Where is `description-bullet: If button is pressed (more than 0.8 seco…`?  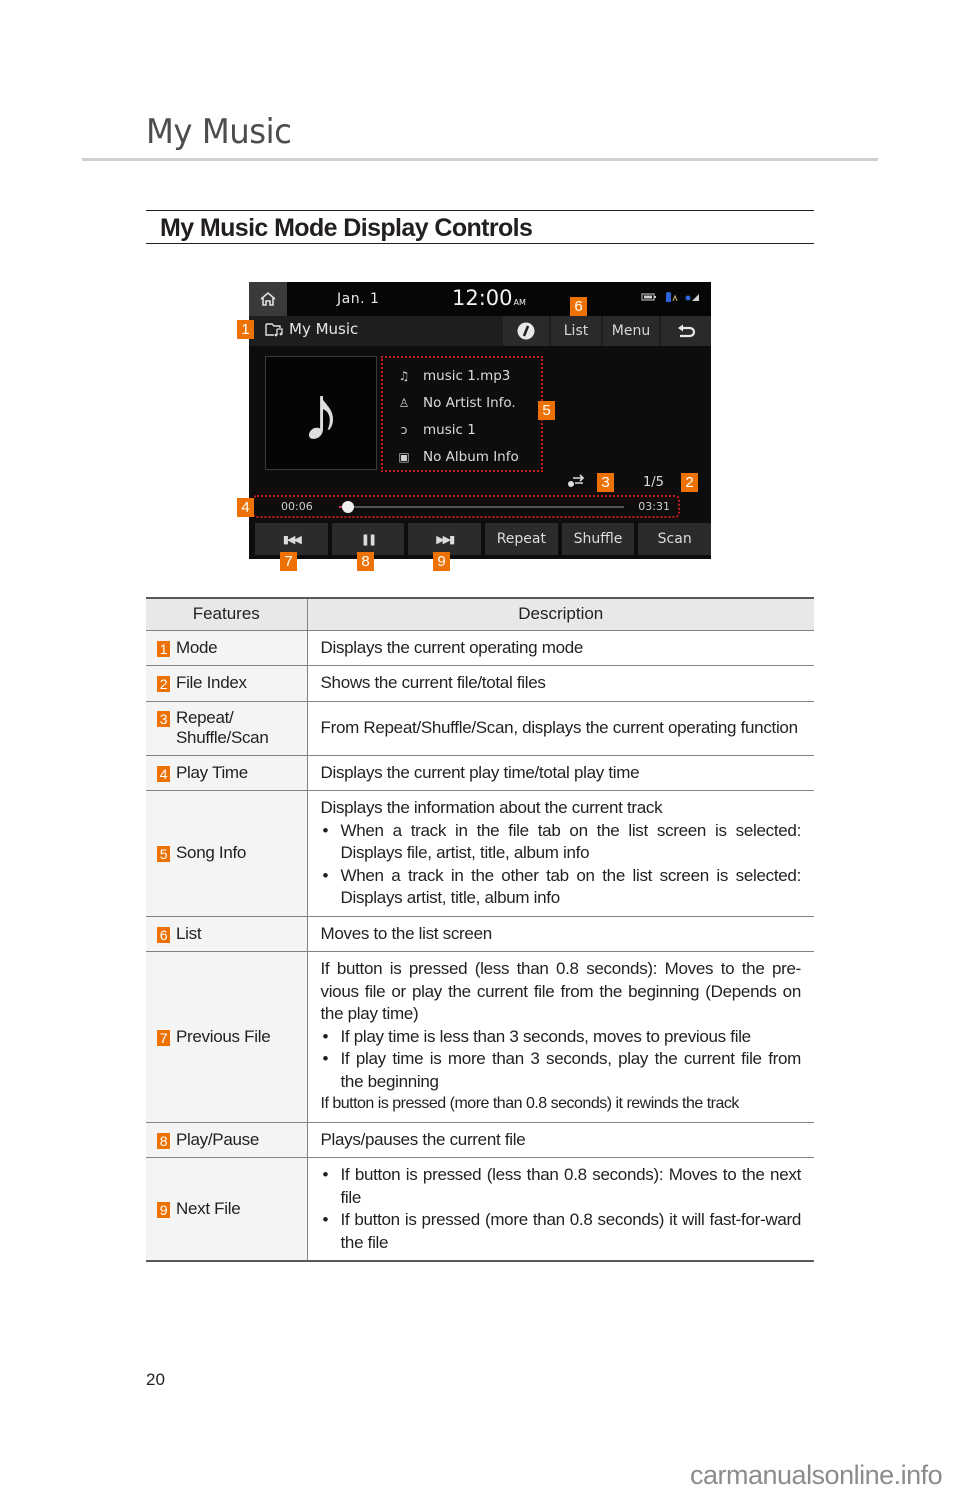 description-bullet: If button is pressed (more than 0.8 seco… is located at coordinates (561, 1231).